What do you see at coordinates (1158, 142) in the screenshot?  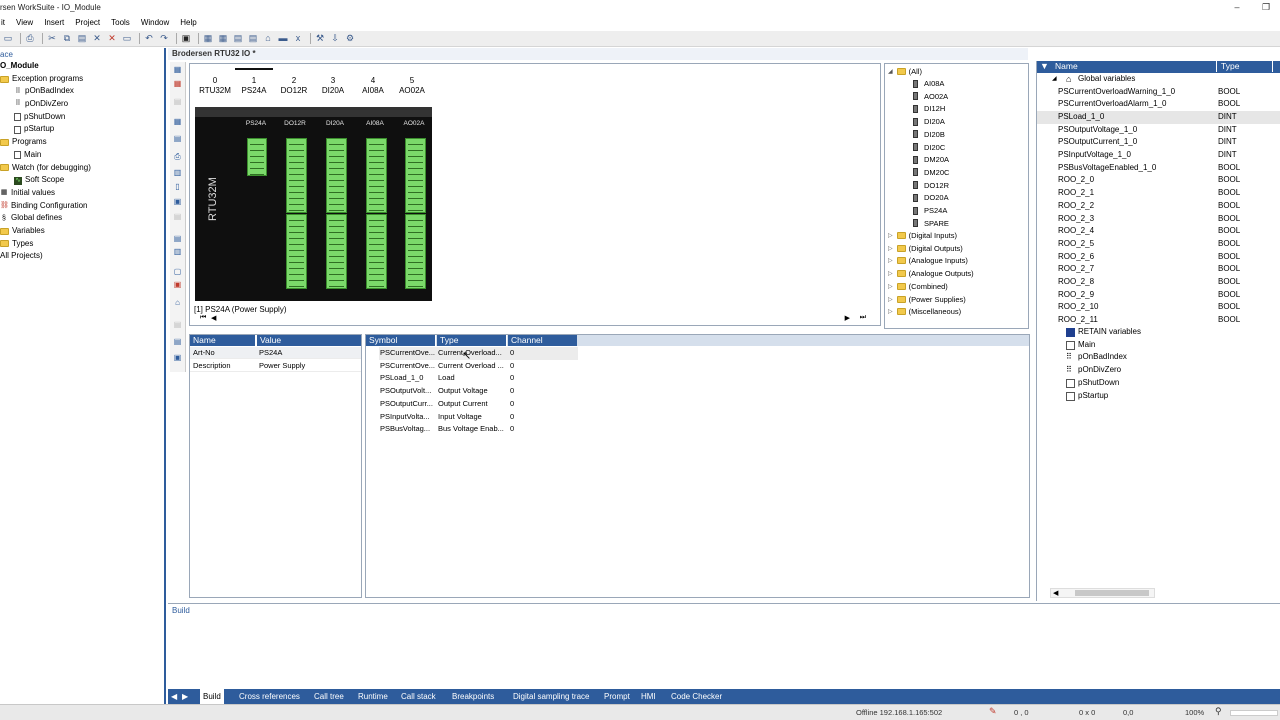 I see `variable-row: PSOutputCurrent_1_0 DINT` at bounding box center [1158, 142].